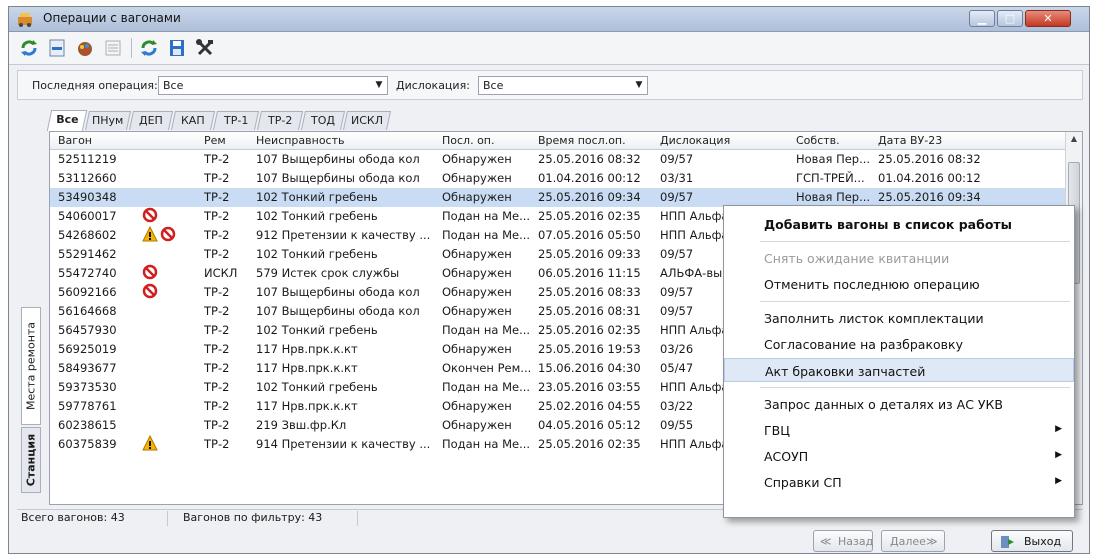 The width and height of the screenshot is (1096, 560). Describe the element at coordinates (872, 284) in the screenshot. I see `menu-item-label: Отменить последнюю операцию` at that location.